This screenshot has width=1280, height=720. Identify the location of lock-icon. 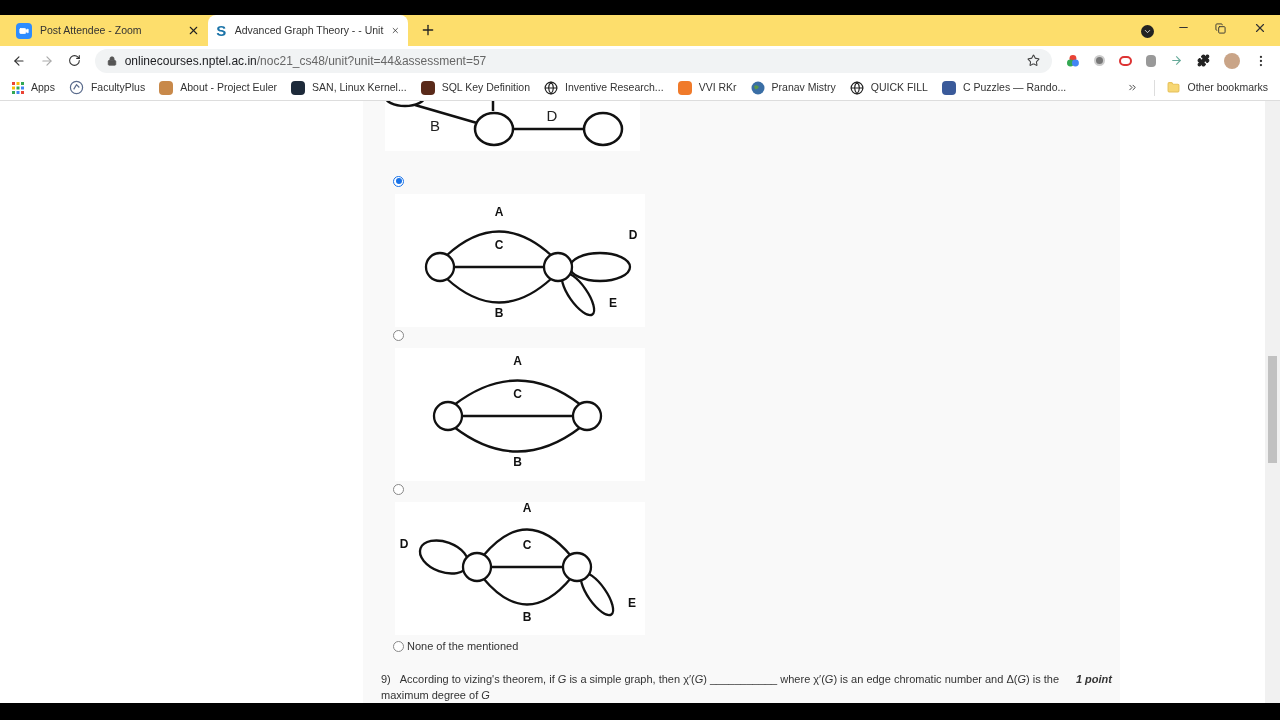
(111, 60).